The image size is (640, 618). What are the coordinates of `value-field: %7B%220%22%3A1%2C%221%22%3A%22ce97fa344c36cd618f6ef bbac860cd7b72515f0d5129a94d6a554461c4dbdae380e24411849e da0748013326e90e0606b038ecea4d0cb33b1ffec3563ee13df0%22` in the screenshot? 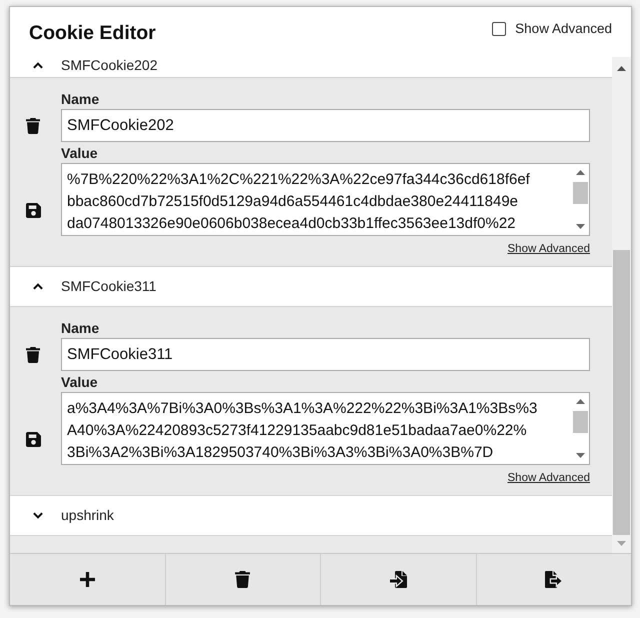 It's located at (325, 199).